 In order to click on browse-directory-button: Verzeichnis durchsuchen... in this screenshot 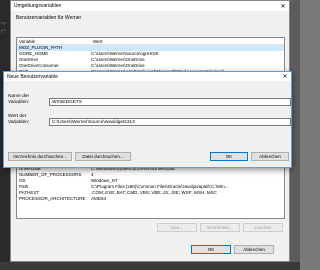, I will do `click(40, 156)`.